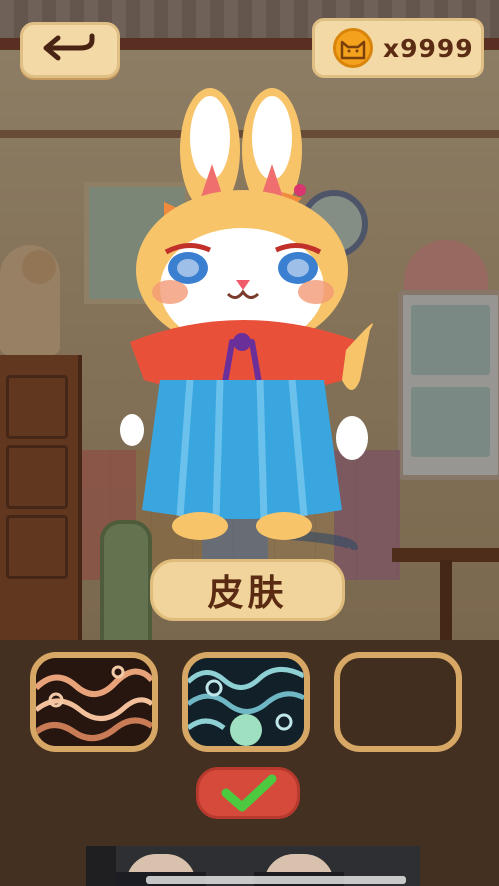 This screenshot has height=886, width=499. What do you see at coordinates (69, 47) in the screenshot?
I see `return-arrow-icon` at bounding box center [69, 47].